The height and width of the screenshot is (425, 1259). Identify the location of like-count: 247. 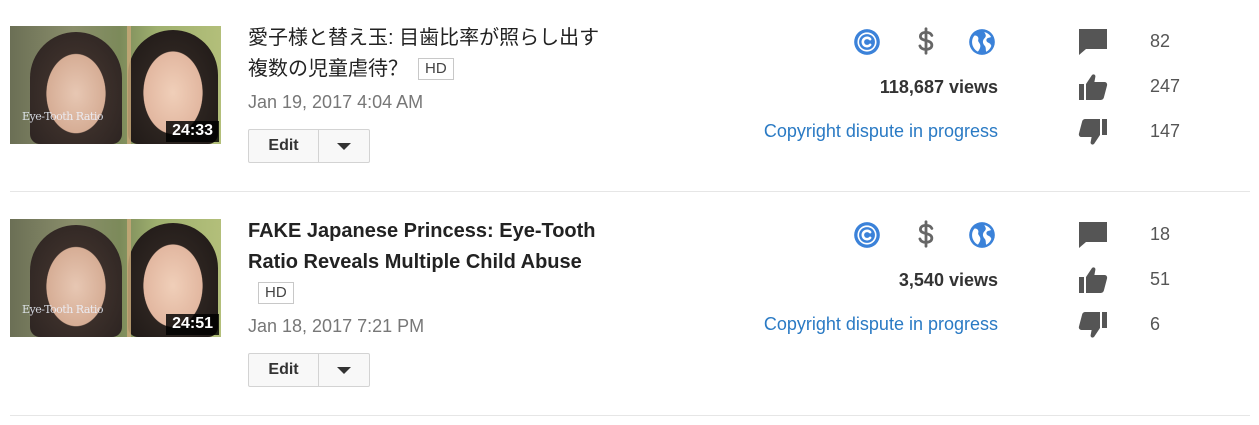
(1165, 86).